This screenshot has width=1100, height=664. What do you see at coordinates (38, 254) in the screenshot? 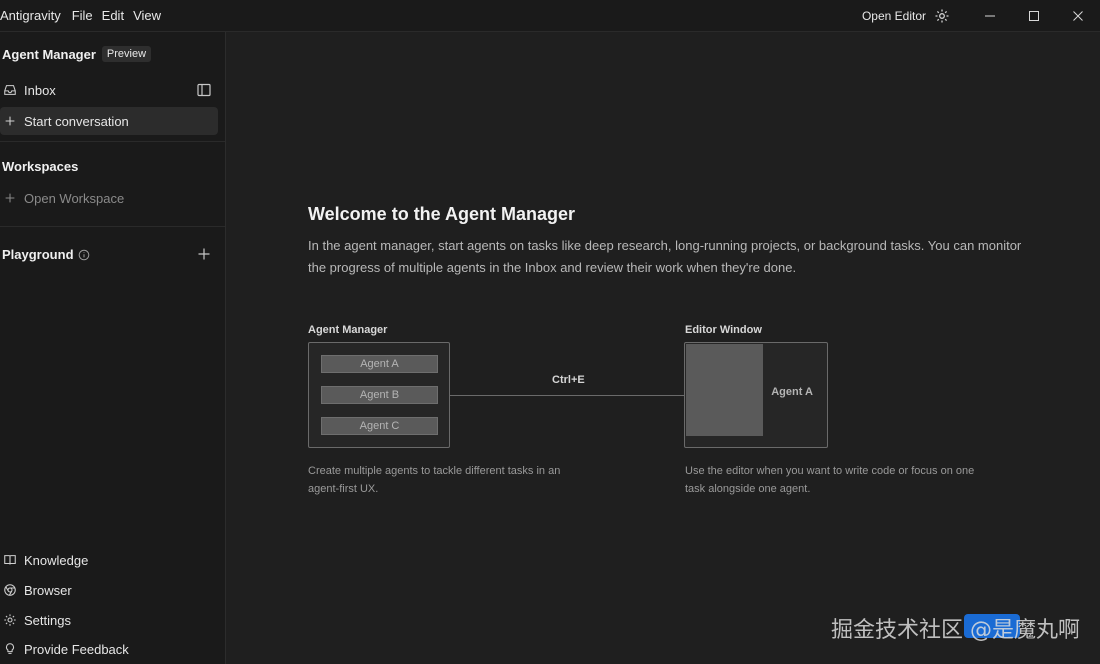
I see `playground-title: Playground` at bounding box center [38, 254].